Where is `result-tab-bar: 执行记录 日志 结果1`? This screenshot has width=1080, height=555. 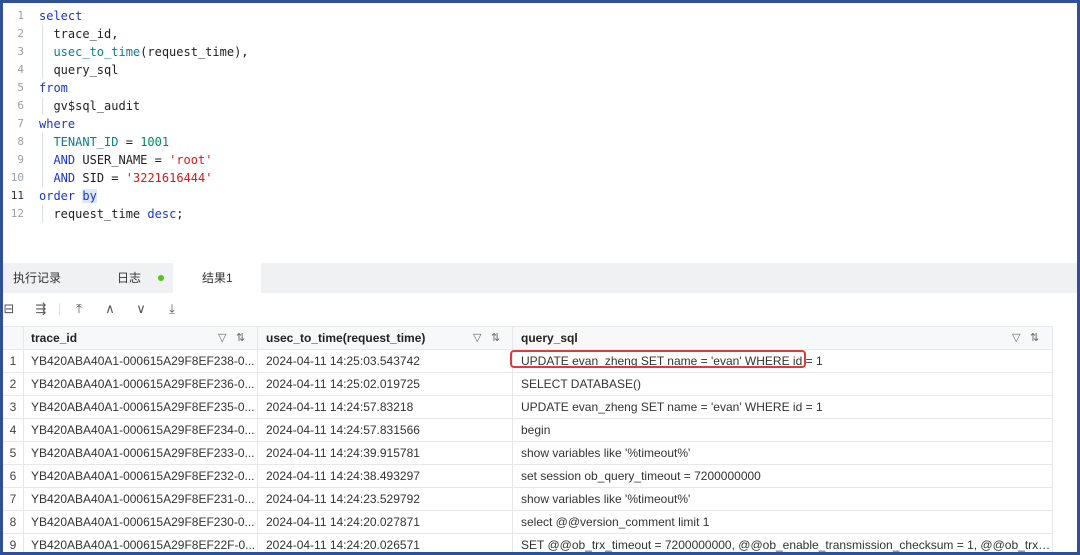
result-tab-bar: 执行记录 日志 结果1 is located at coordinates (540, 278).